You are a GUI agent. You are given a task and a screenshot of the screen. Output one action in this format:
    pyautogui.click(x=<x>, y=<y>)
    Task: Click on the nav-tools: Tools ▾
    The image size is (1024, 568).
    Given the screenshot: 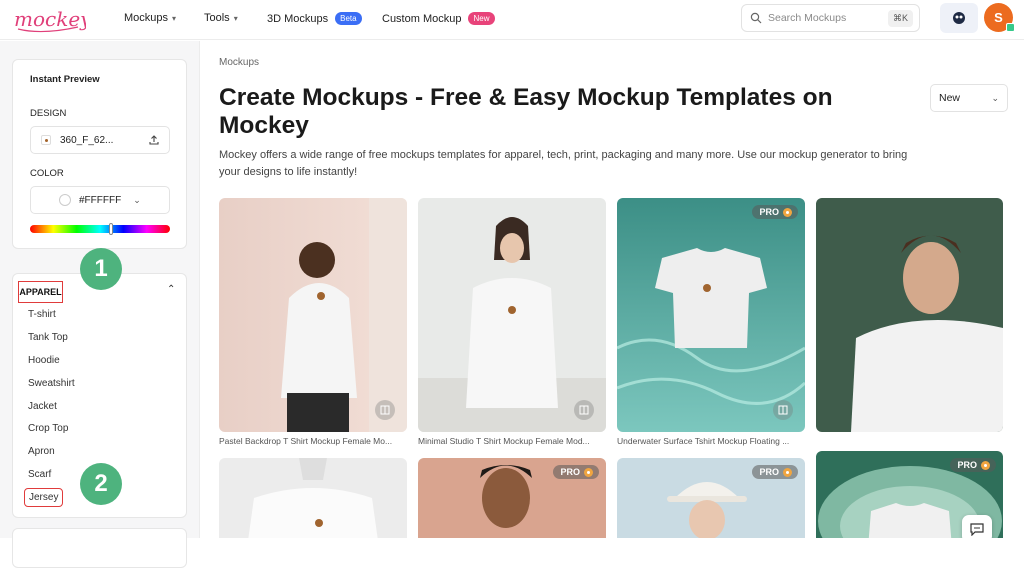 What is the action you would take?
    pyautogui.click(x=221, y=18)
    